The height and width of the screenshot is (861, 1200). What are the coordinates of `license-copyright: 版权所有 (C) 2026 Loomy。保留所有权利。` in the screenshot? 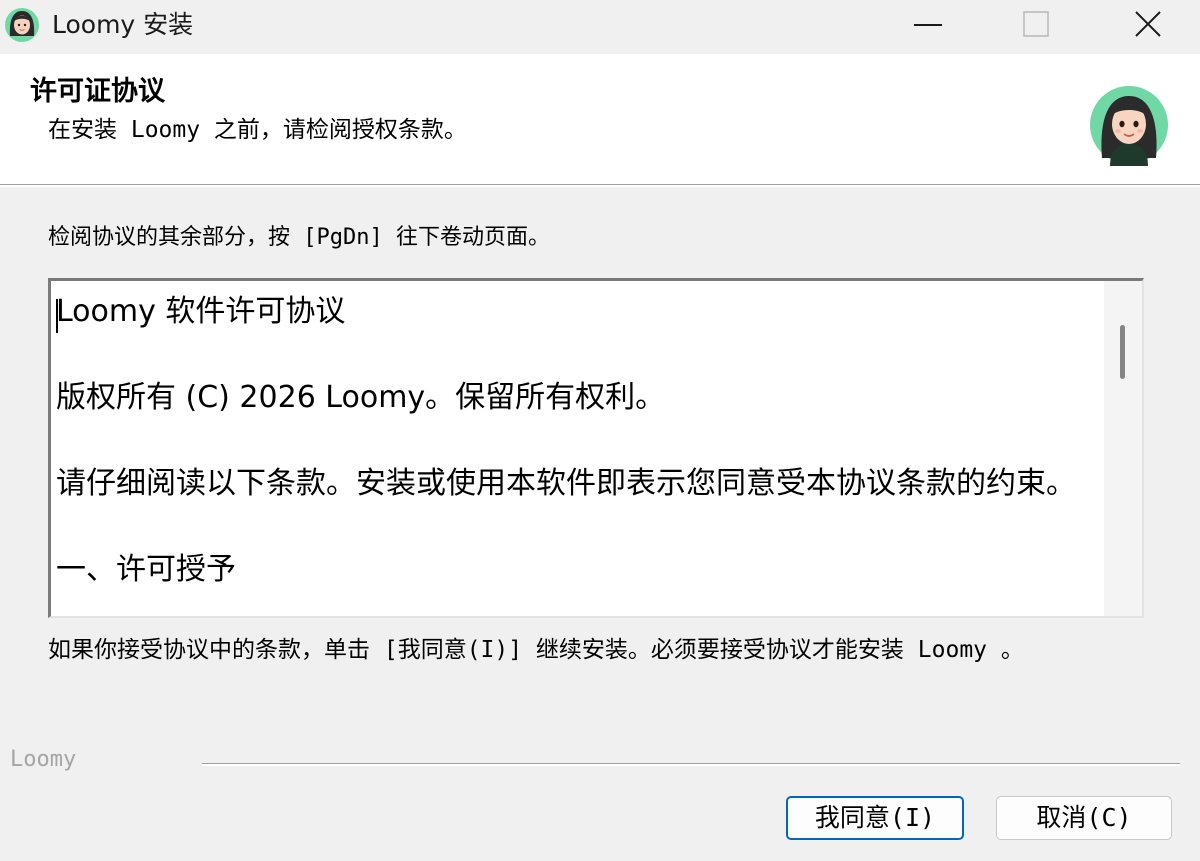 It's located at (361, 397).